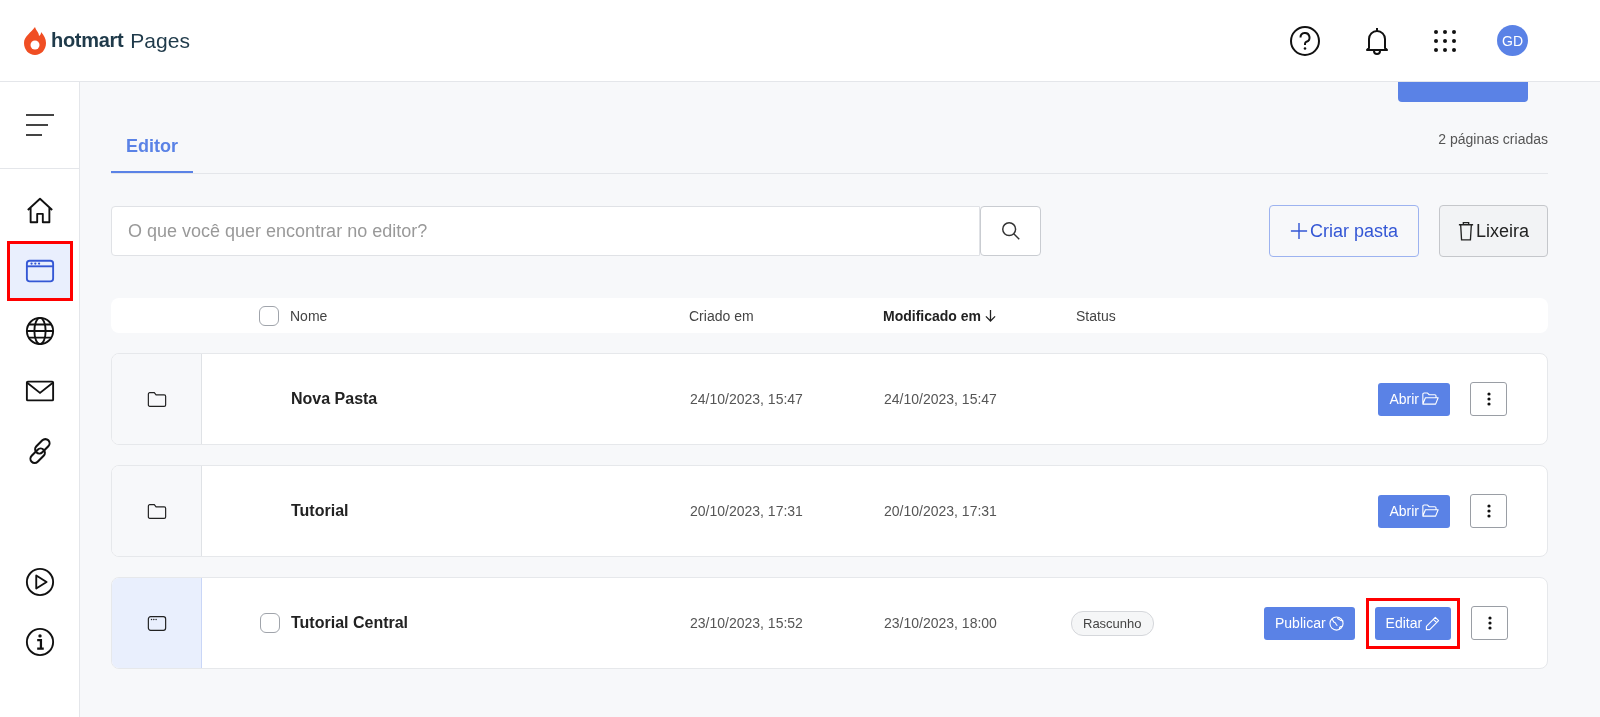 The height and width of the screenshot is (717, 1600). I want to click on select-all-checkbox, so click(269, 315).